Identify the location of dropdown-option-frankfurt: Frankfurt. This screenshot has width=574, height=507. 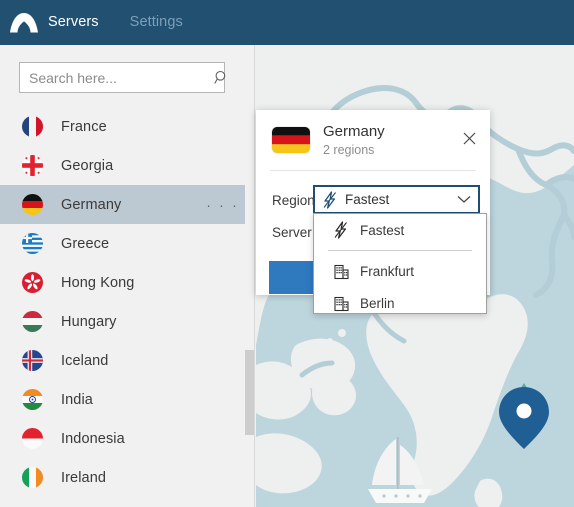
(400, 271).